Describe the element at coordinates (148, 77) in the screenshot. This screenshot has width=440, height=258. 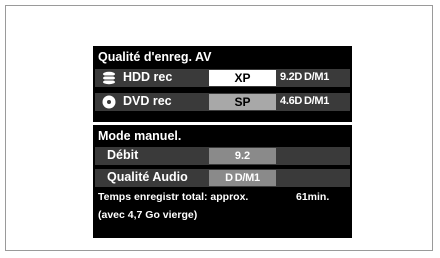
I see `hdd-rec-label: HDD rec` at that location.